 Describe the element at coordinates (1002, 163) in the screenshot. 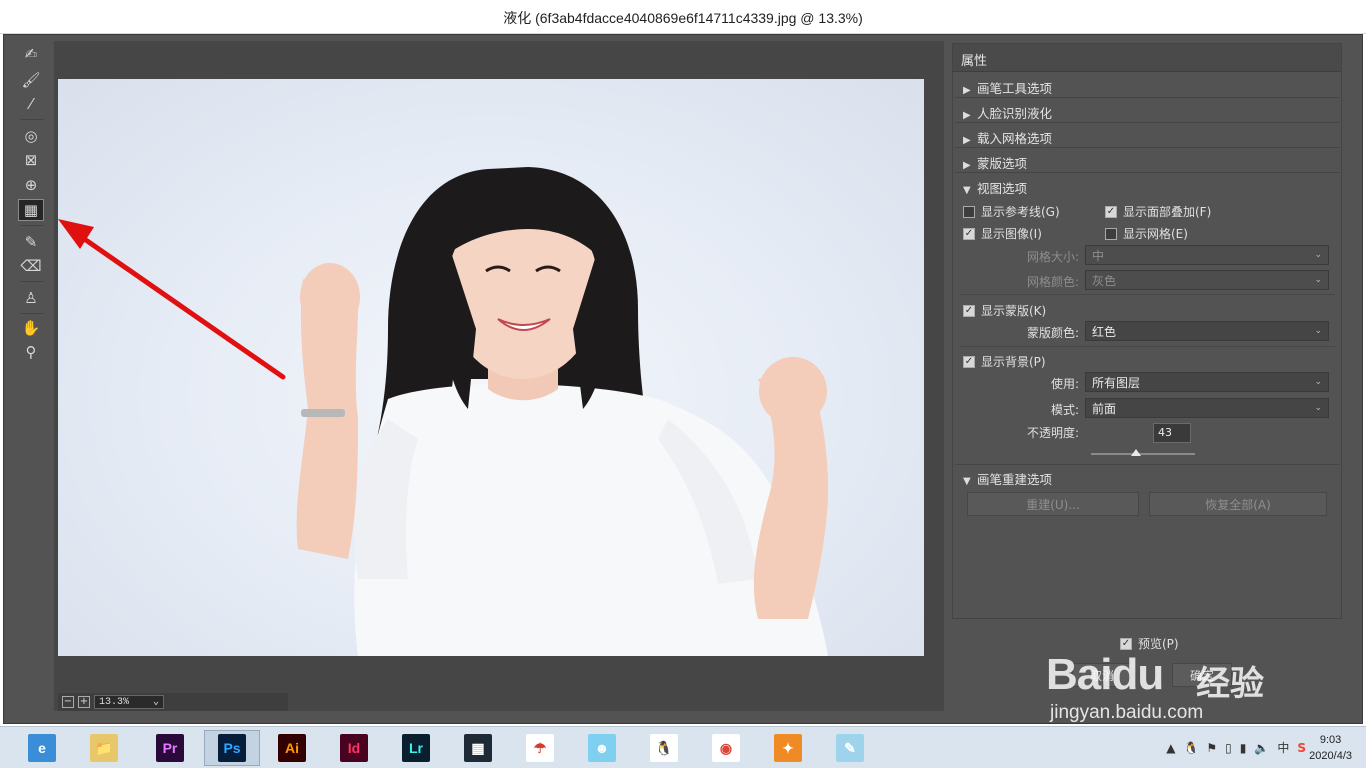

I see `section-label: 蒙版选项` at that location.